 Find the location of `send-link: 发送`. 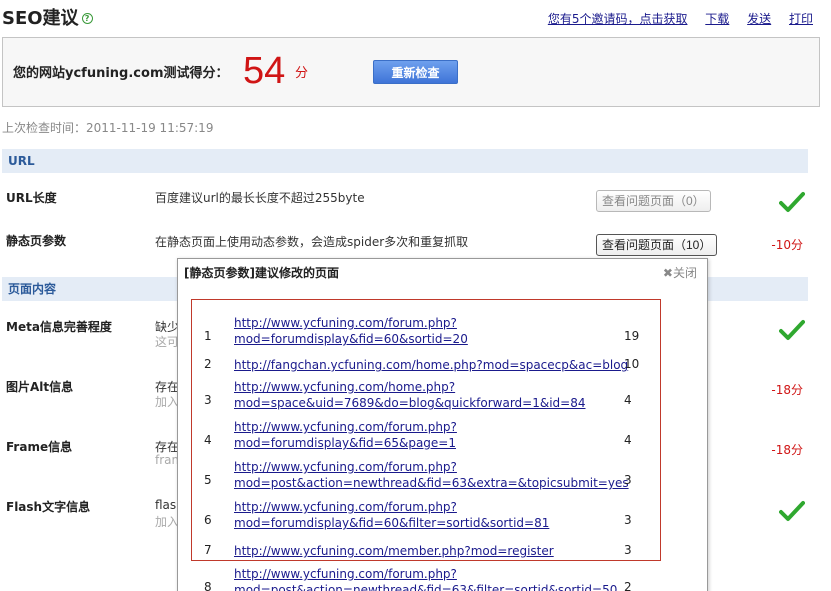

send-link: 发送 is located at coordinates (759, 19).